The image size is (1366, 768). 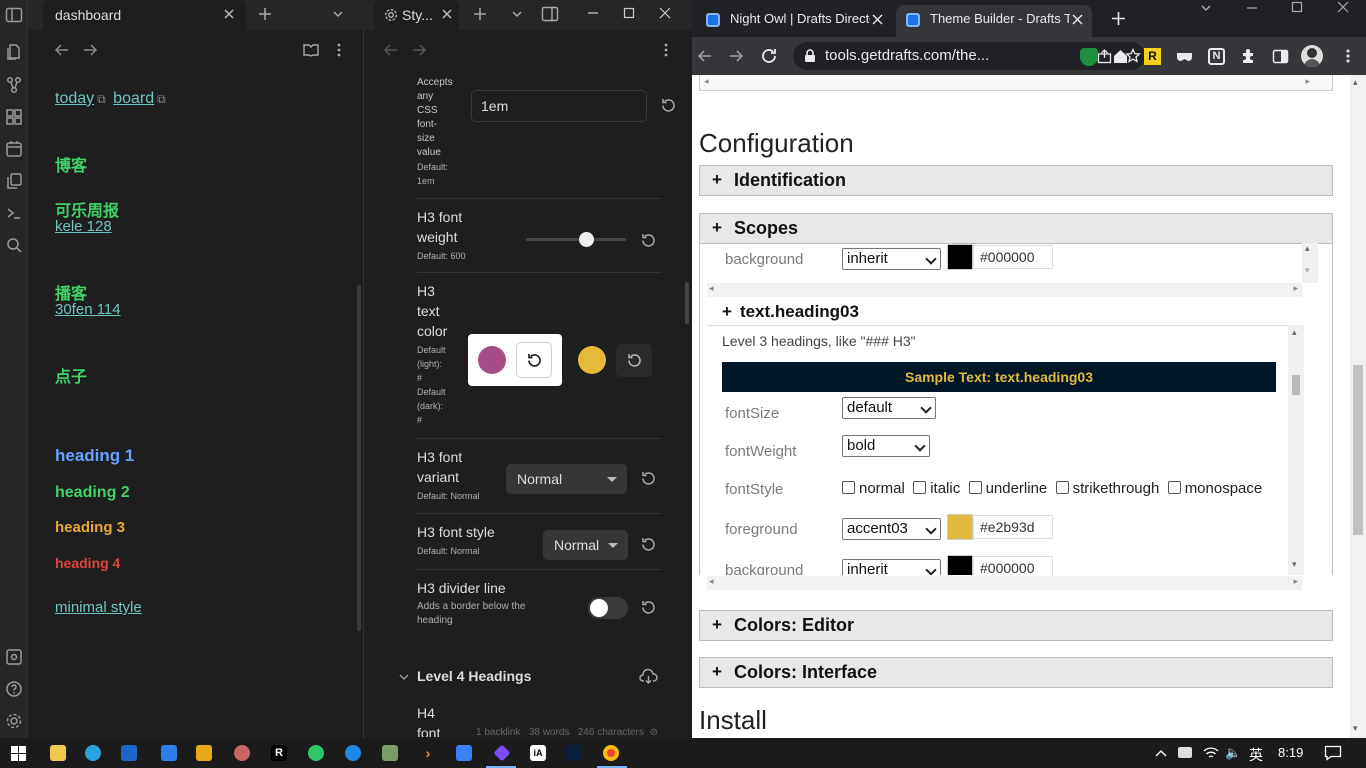 What do you see at coordinates (648, 677) in the screenshot?
I see `export-icon` at bounding box center [648, 677].